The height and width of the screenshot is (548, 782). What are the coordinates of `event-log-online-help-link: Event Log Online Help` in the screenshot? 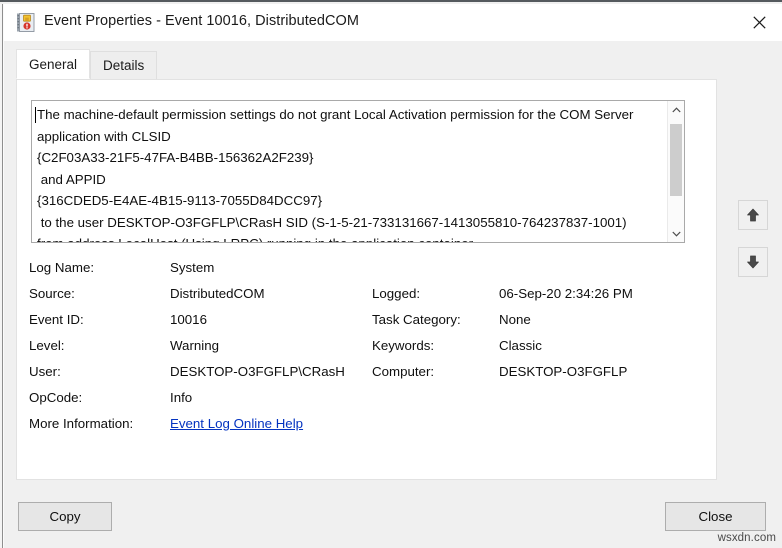 It's located at (236, 423).